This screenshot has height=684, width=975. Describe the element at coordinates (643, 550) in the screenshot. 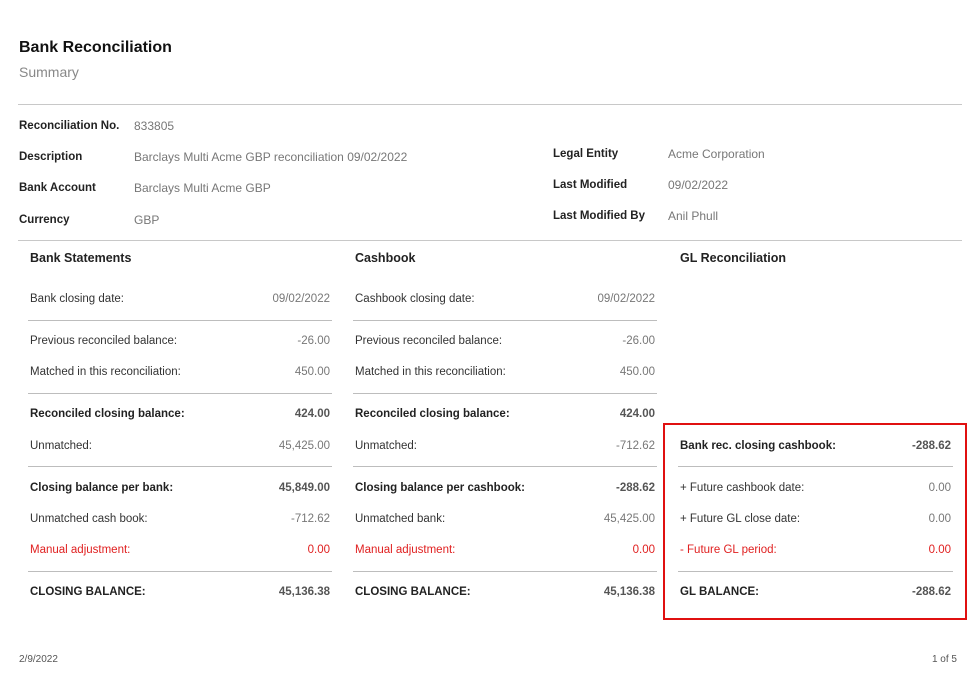

I see `cashbook-manual-adjustment-value: 0.00` at that location.